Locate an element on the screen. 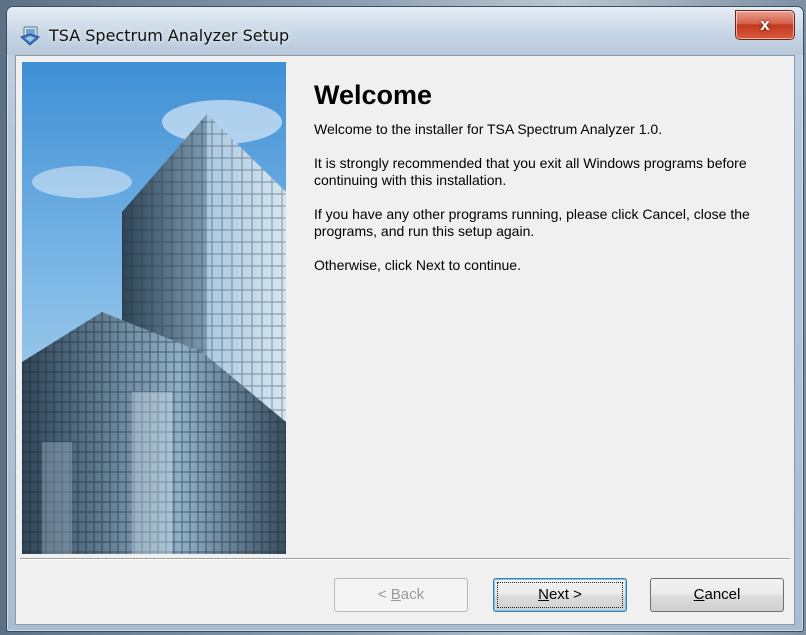 Image resolution: width=806 pixels, height=635 pixels. next-button: Next > is located at coordinates (560, 595).